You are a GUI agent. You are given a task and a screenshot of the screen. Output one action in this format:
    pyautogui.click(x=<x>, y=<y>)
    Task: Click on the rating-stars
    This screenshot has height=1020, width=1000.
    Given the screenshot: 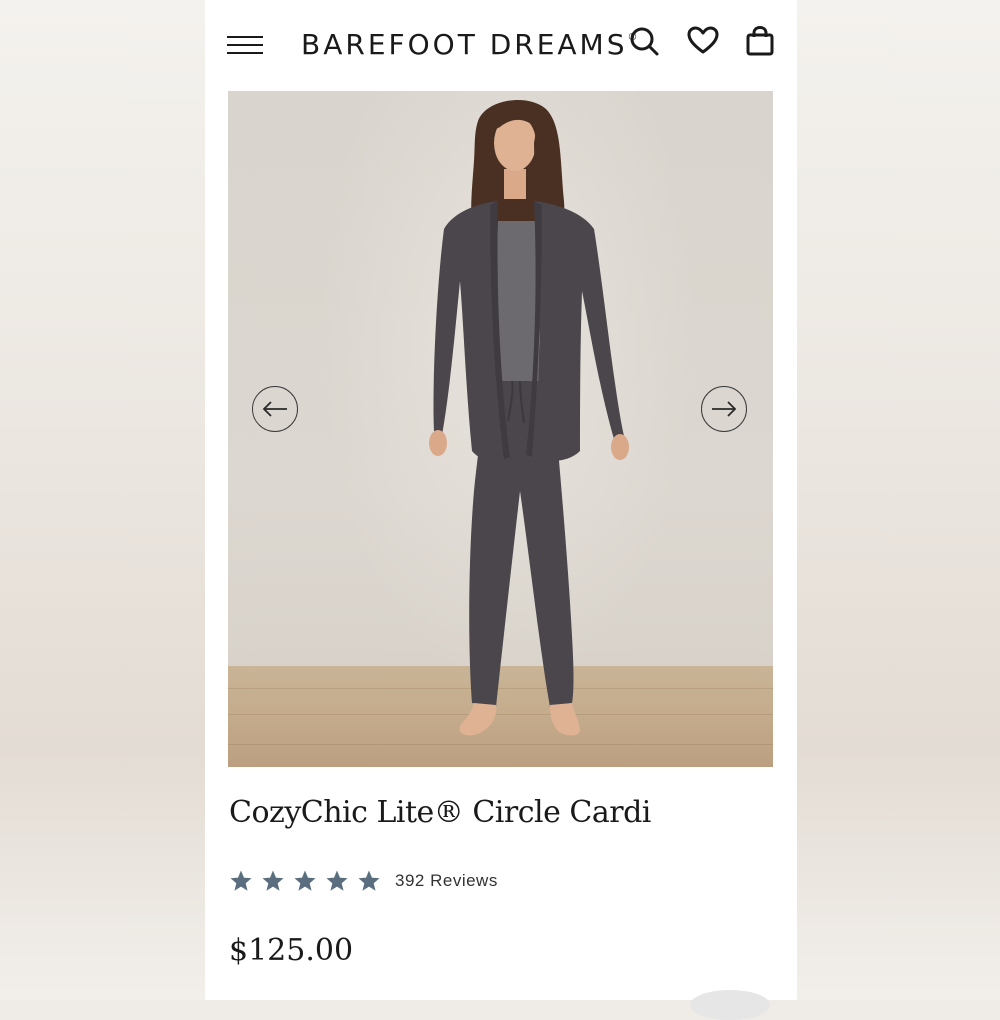 What is the action you would take?
    pyautogui.click(x=309, y=881)
    